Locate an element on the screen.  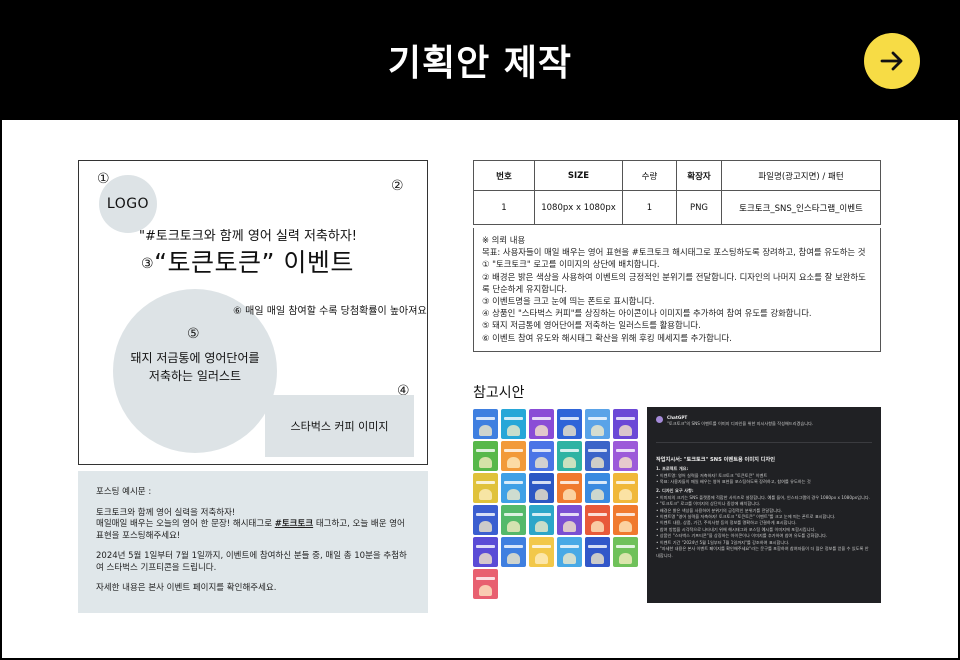
request-line: ⑤ 돼지 저금통에 영어단어를 저축하는 일러스트를 활용합니다. is located at coordinates (591, 325).